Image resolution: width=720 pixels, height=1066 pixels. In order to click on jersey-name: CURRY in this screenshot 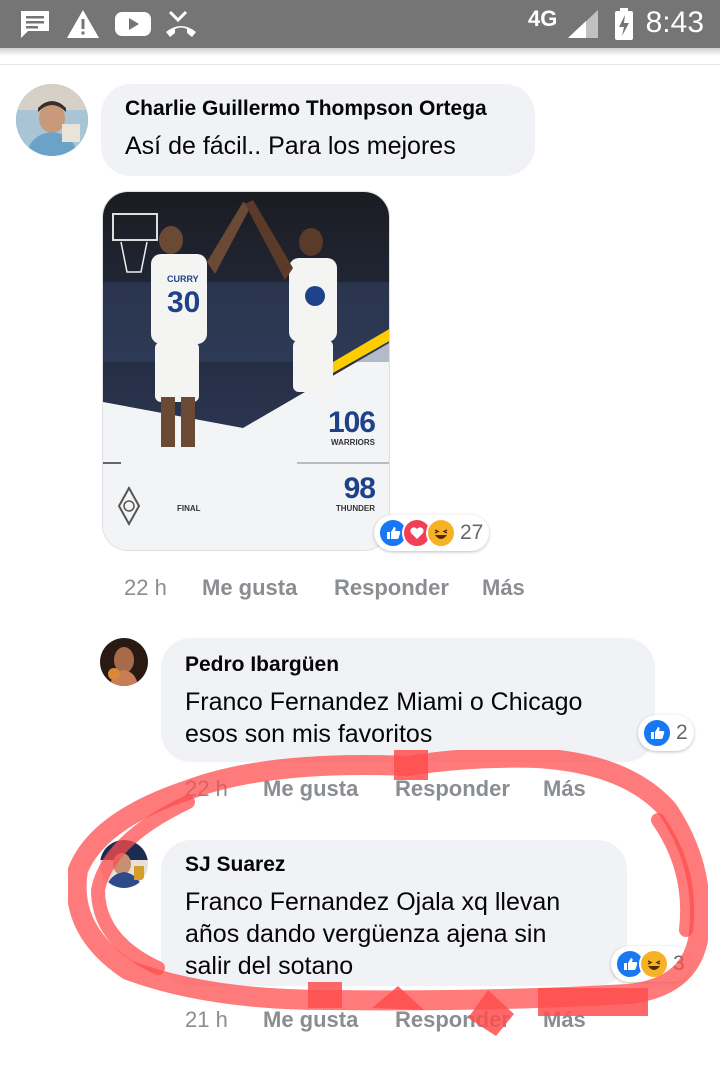, I will do `click(183, 279)`.